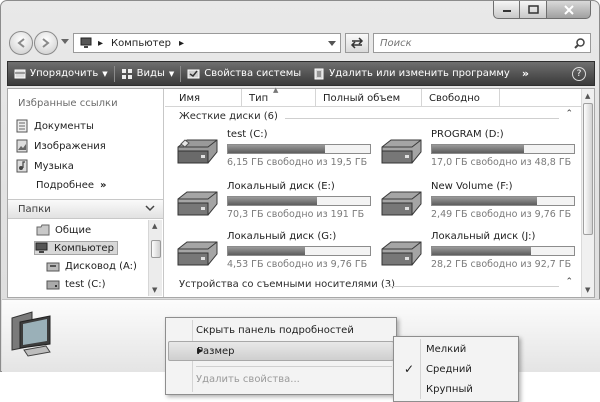  I want to click on forward-button, so click(46, 43).